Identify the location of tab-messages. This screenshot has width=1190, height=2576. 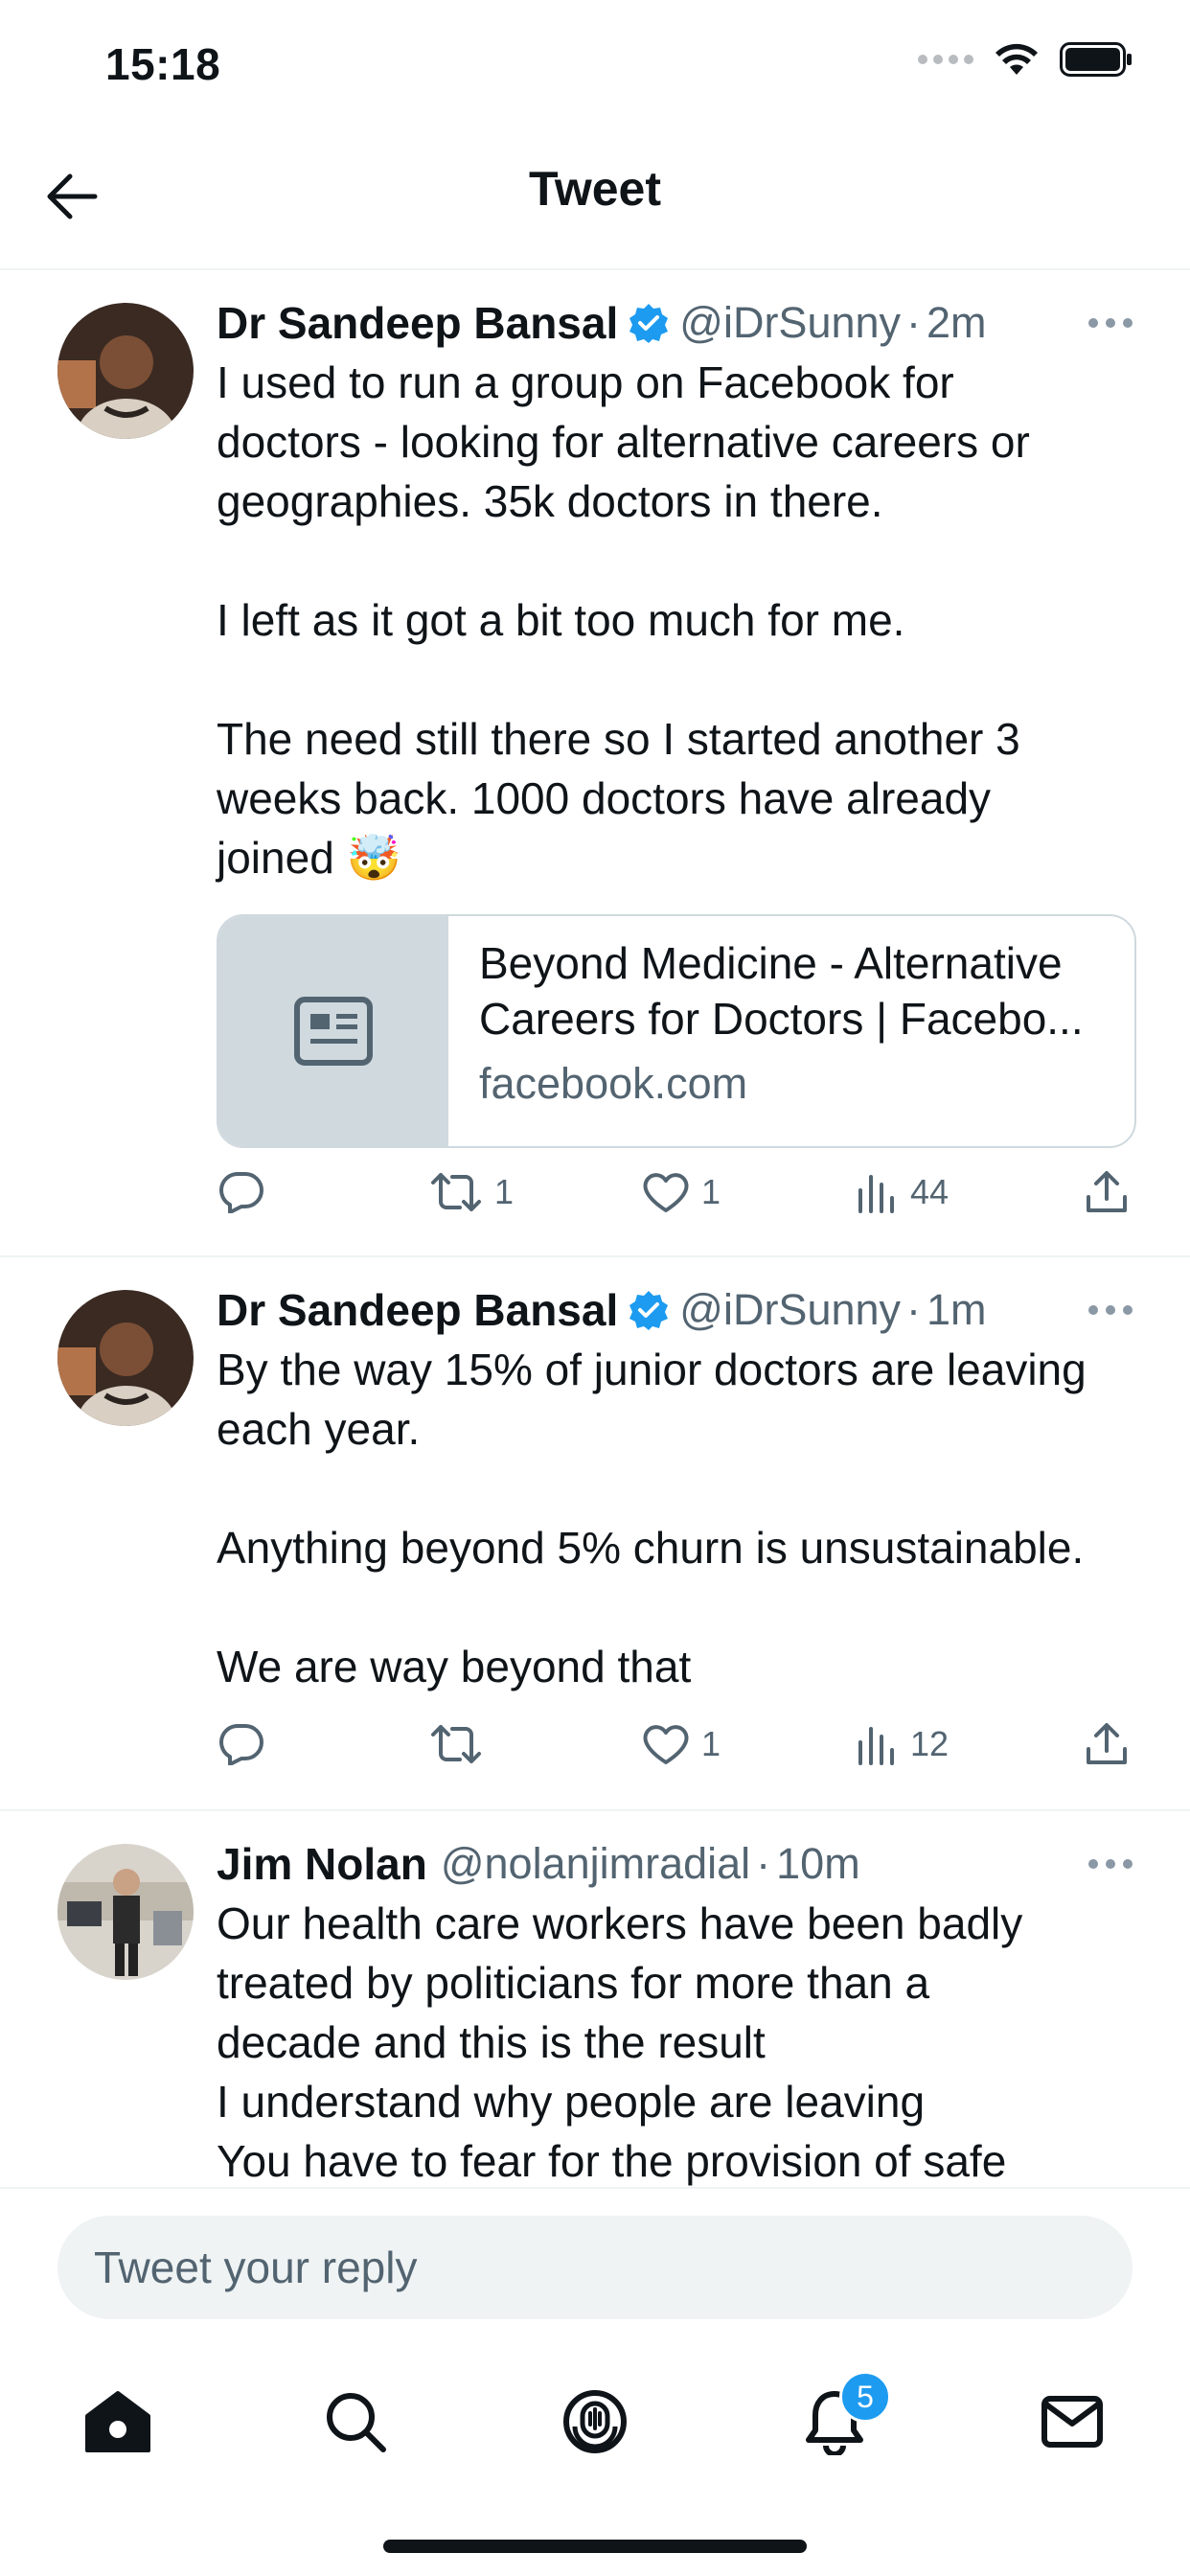
(1072, 2422).